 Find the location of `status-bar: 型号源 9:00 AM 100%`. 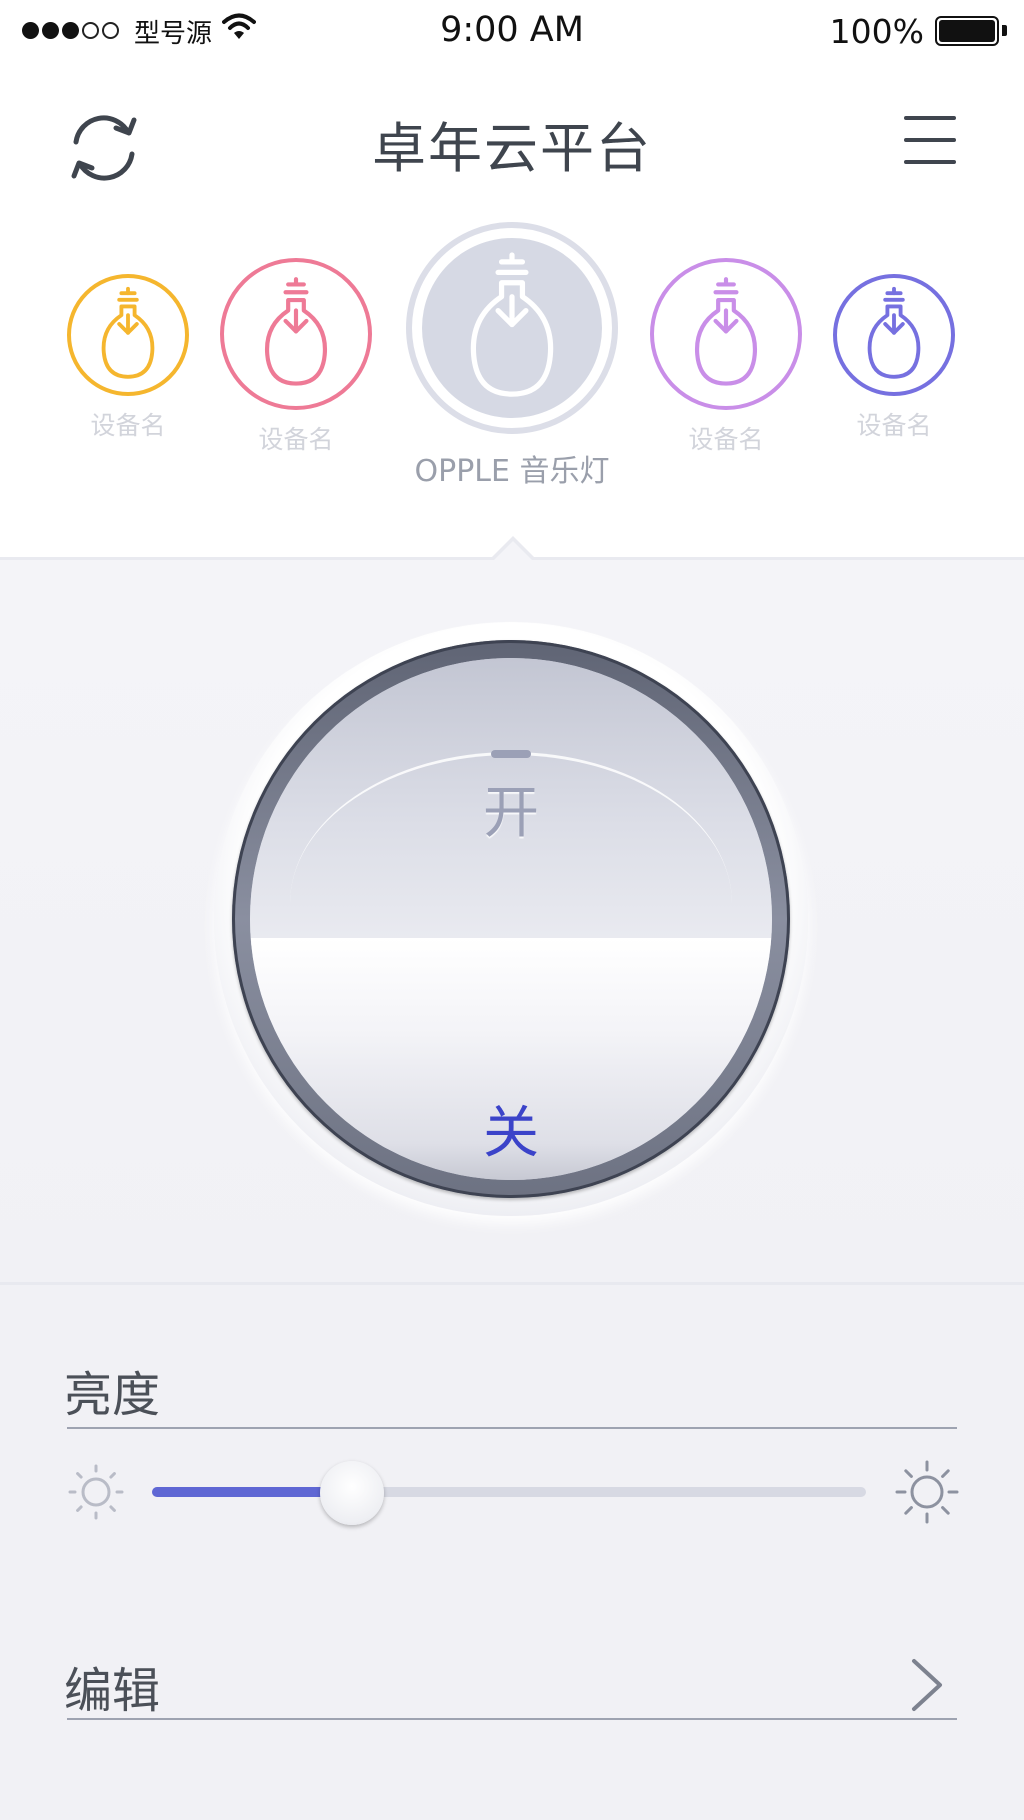

status-bar: 型号源 9:00 AM 100% is located at coordinates (512, 31).